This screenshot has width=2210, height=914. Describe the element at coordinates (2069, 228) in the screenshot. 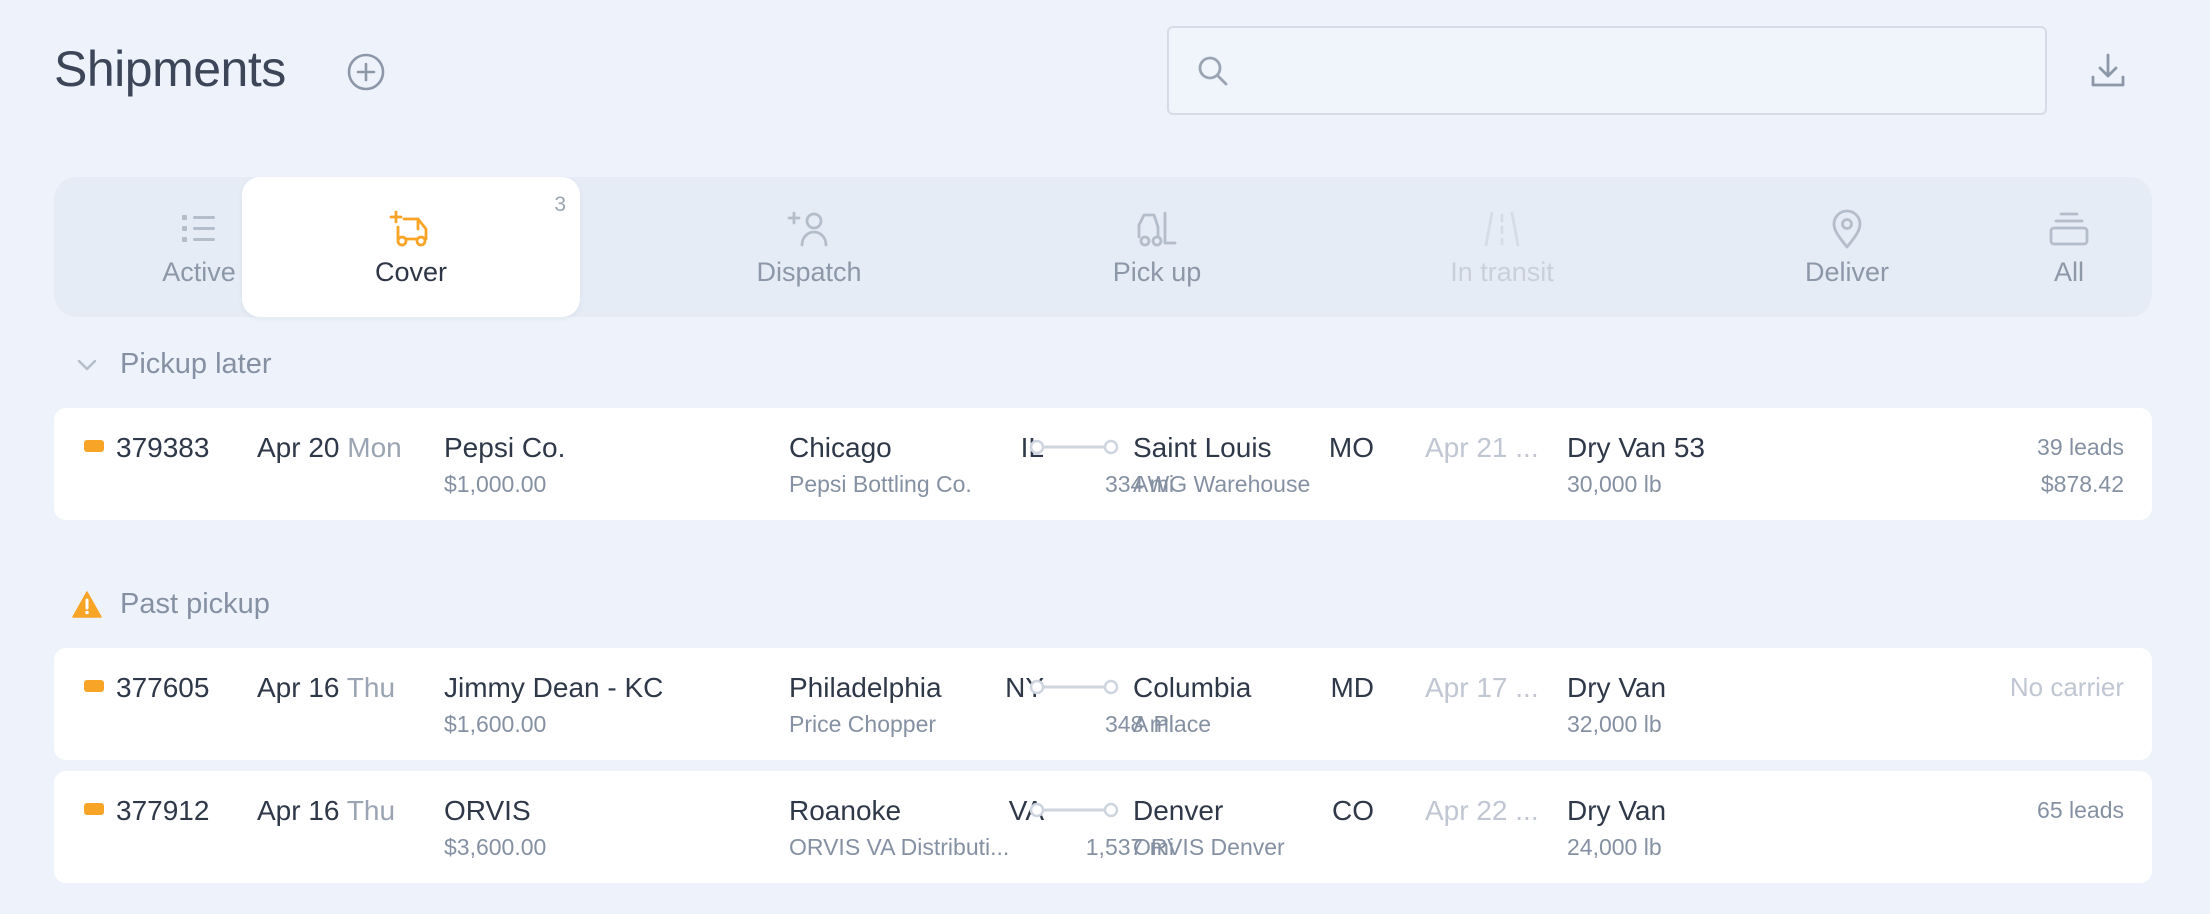

I see `stack-icon` at that location.